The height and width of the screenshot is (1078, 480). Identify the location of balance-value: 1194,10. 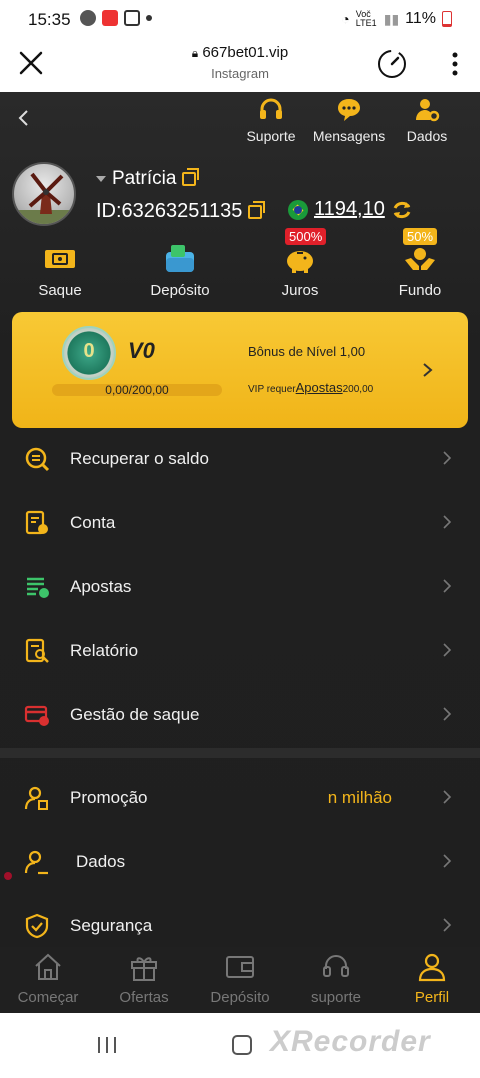
(349, 209).